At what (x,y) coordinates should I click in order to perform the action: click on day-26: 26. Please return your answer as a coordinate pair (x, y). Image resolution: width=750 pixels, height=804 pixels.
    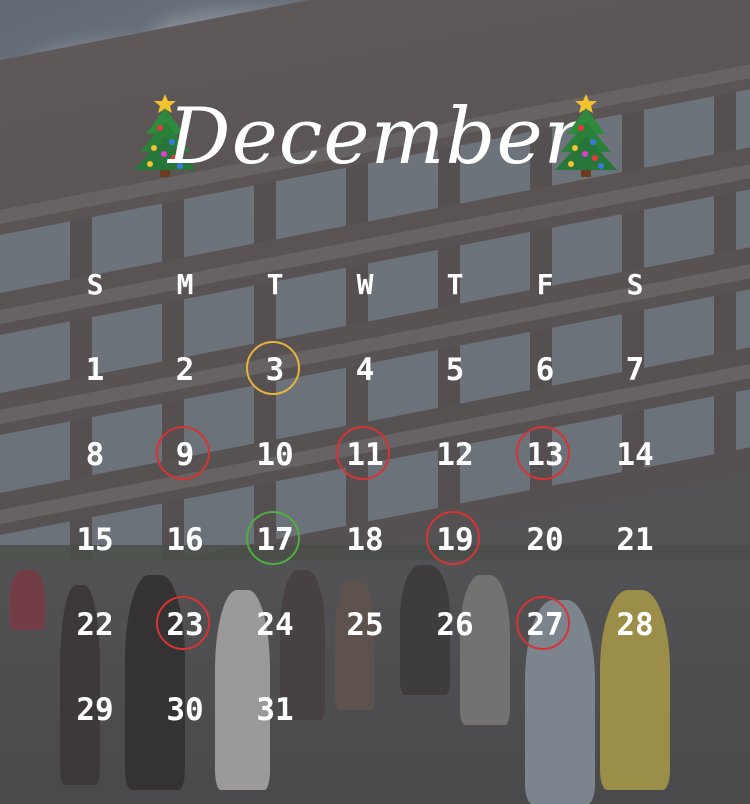
    Looking at the image, I should click on (455, 625).